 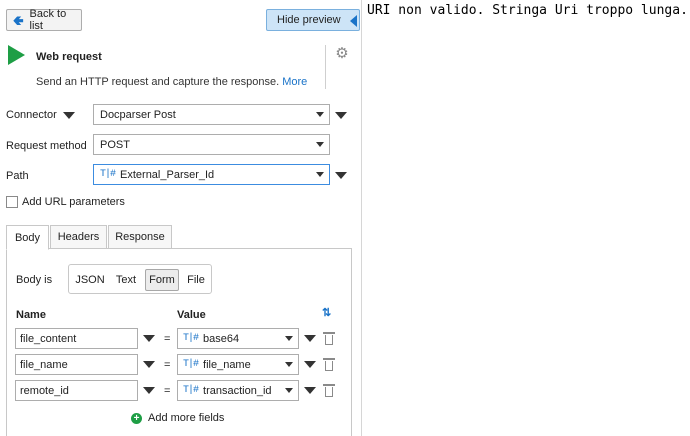 I want to click on connector-value: Docparser Post, so click(x=138, y=114).